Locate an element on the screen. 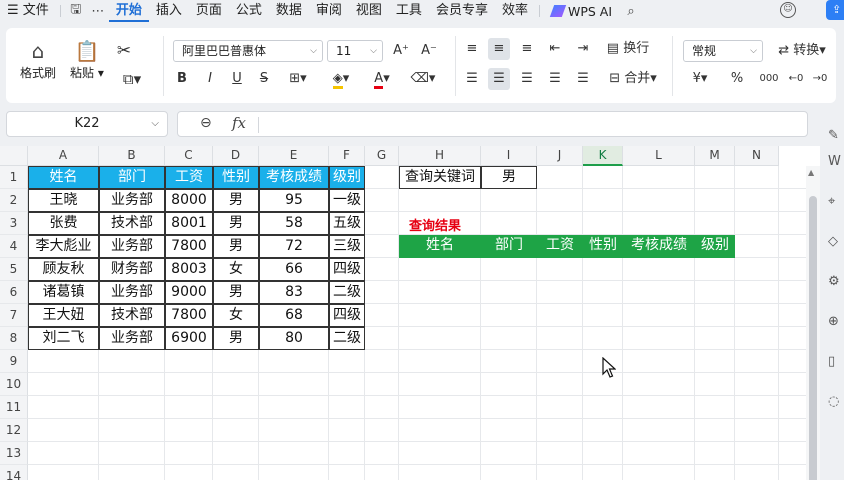  fill-color-icon: ◈▾ is located at coordinates (341, 79).